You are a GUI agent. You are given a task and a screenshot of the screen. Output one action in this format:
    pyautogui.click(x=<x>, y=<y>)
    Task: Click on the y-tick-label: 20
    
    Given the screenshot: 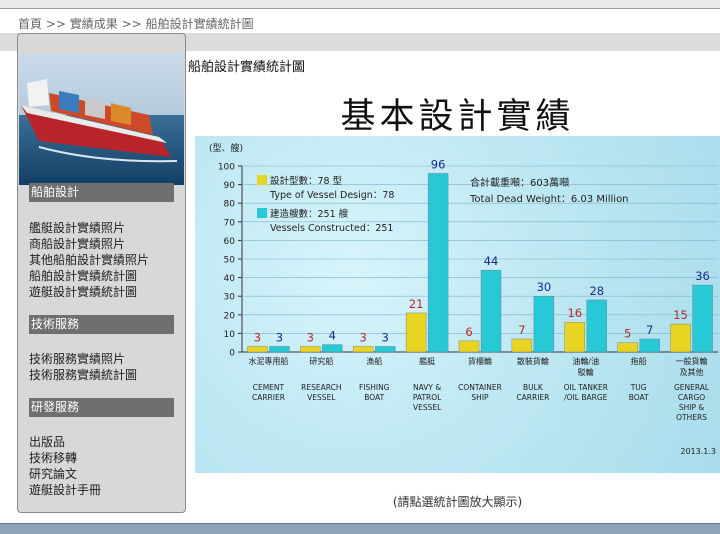 What is the action you would take?
    pyautogui.click(x=230, y=316)
    